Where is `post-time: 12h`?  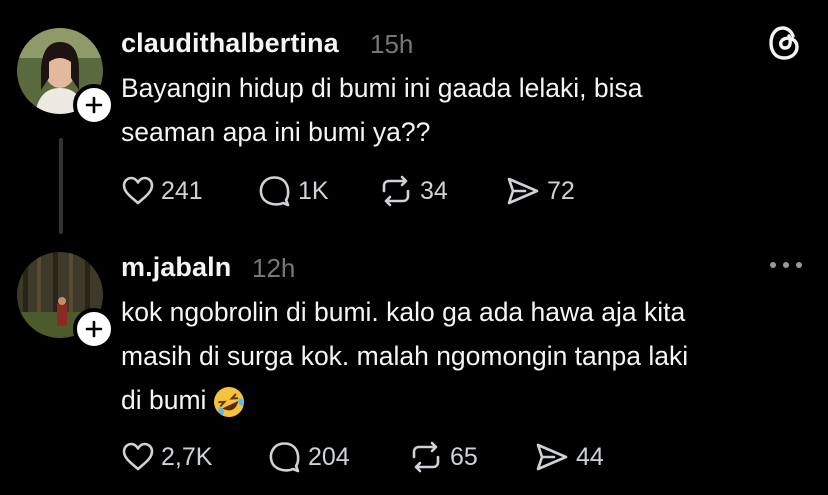
post-time: 12h is located at coordinates (274, 268).